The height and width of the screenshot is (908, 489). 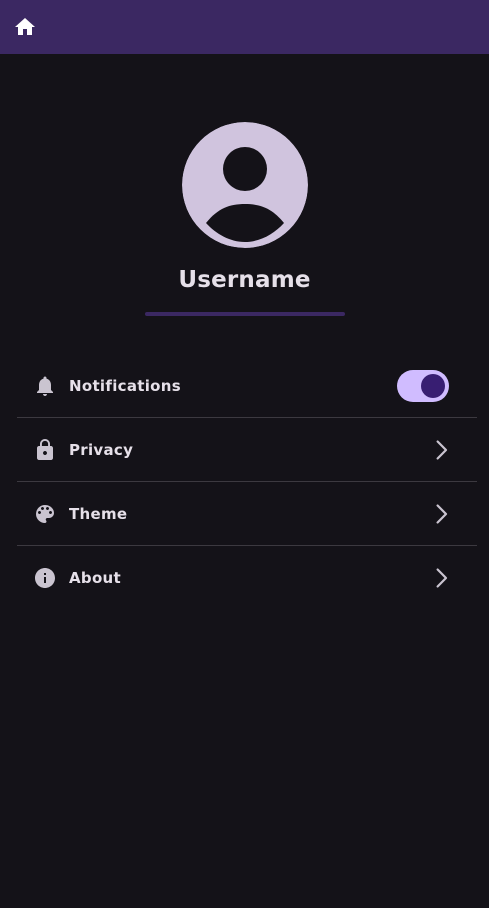 What do you see at coordinates (45, 450) in the screenshot?
I see `lock-icon` at bounding box center [45, 450].